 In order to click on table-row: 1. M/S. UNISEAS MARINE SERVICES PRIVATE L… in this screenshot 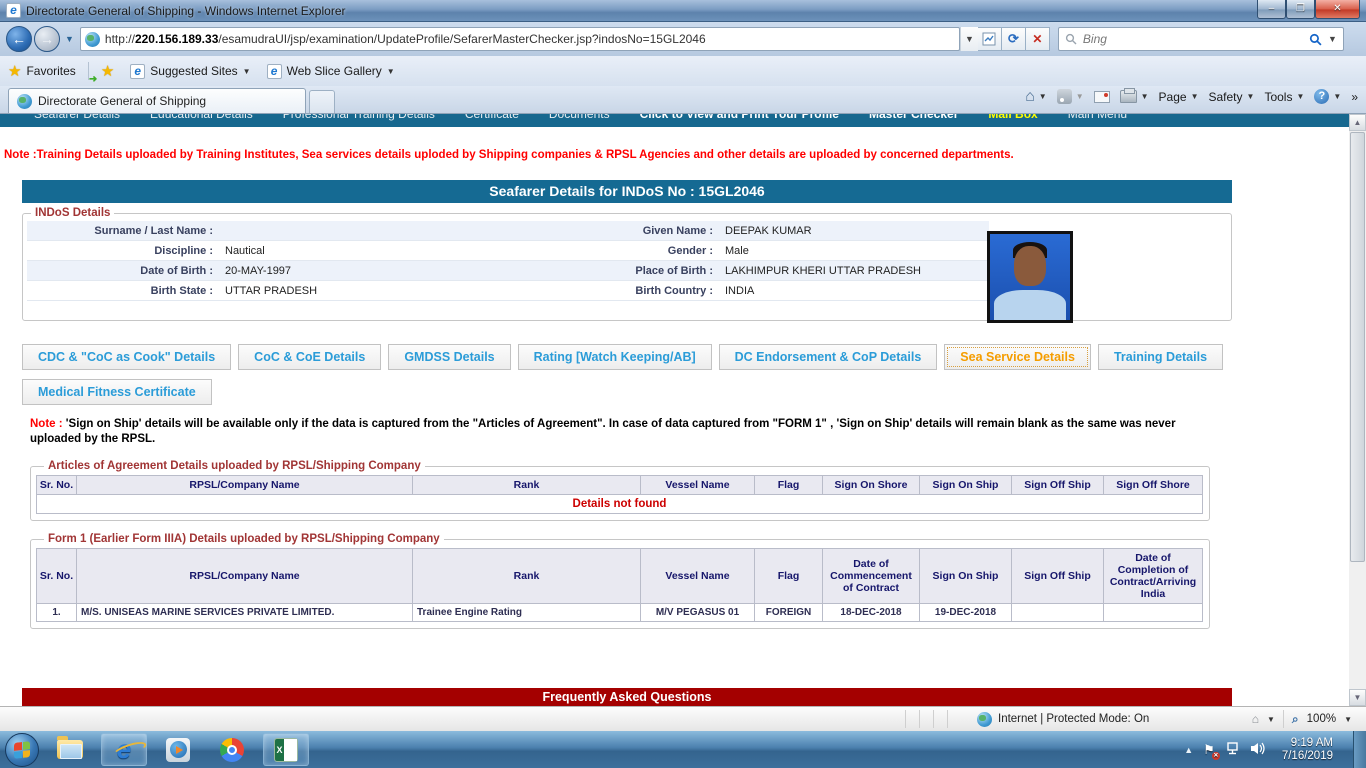, I will do `click(619, 612)`.